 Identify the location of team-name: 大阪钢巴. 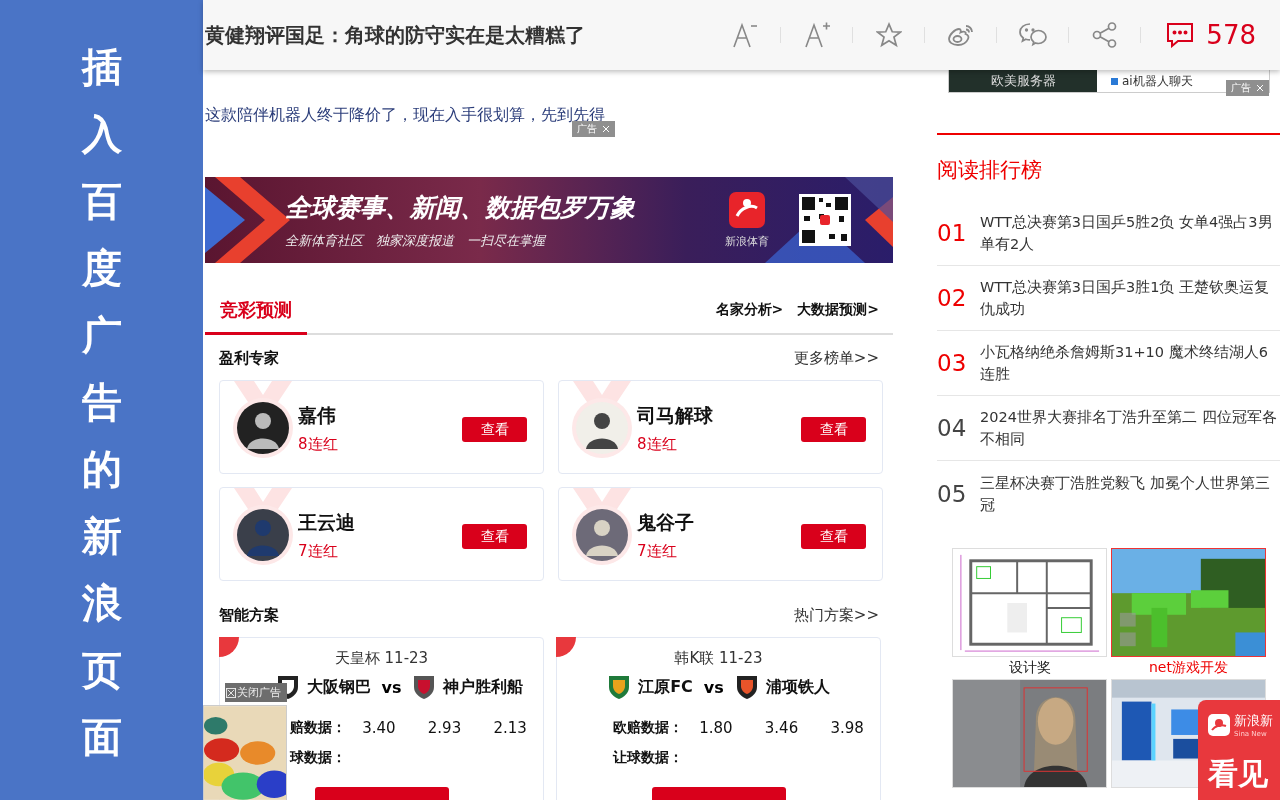
(338, 687).